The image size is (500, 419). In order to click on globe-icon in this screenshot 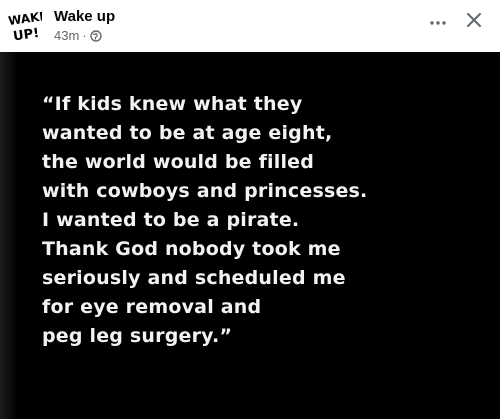, I will do `click(95, 35)`.